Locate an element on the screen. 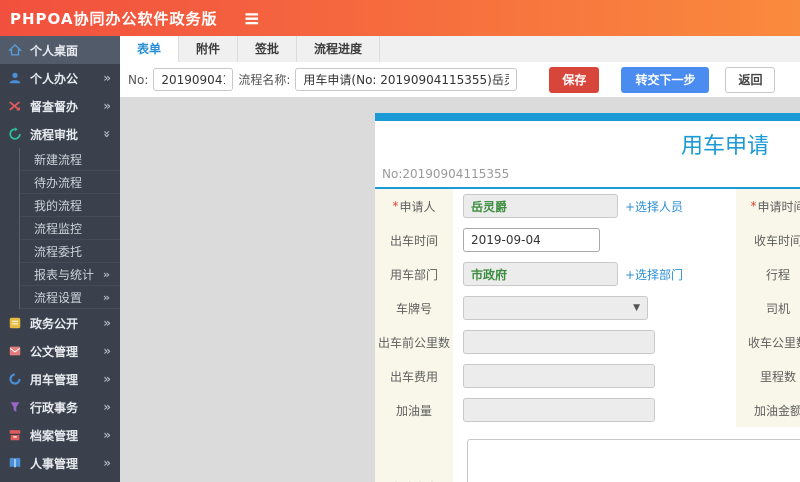 This screenshot has width=800, height=482. km-return-label: 收车公里数 is located at coordinates (768, 342).